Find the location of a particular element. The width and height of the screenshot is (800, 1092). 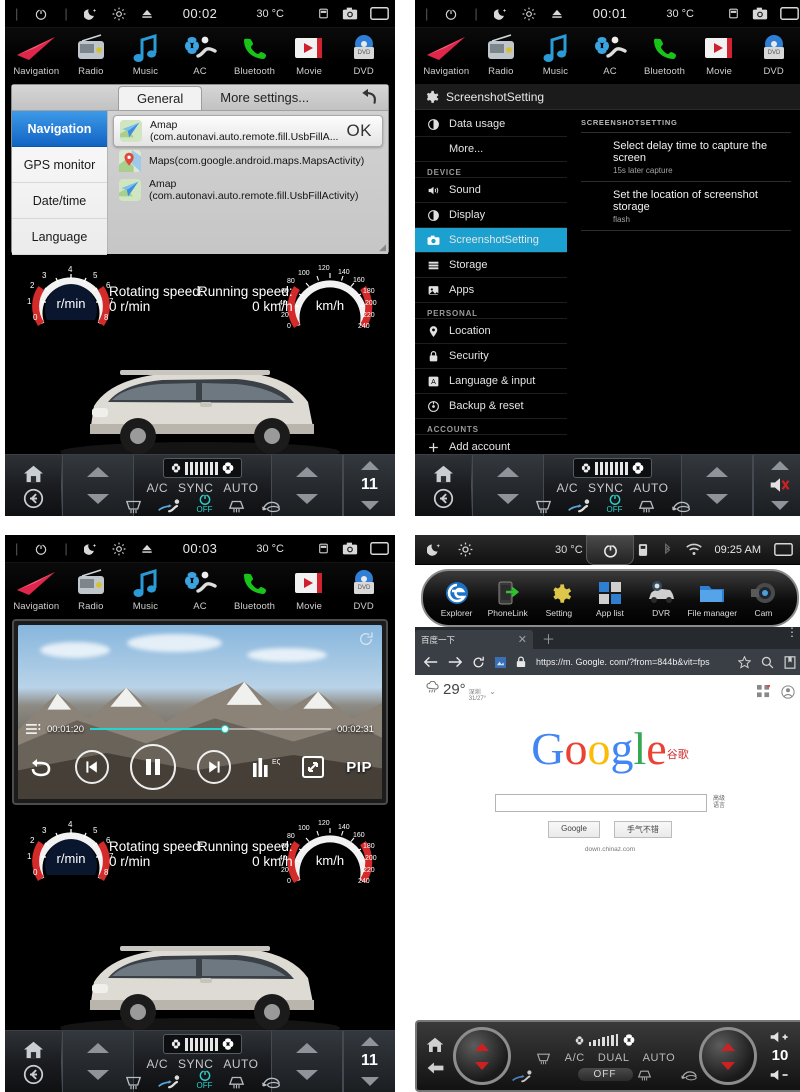

dual-label: DUAL is located at coordinates (614, 1058).